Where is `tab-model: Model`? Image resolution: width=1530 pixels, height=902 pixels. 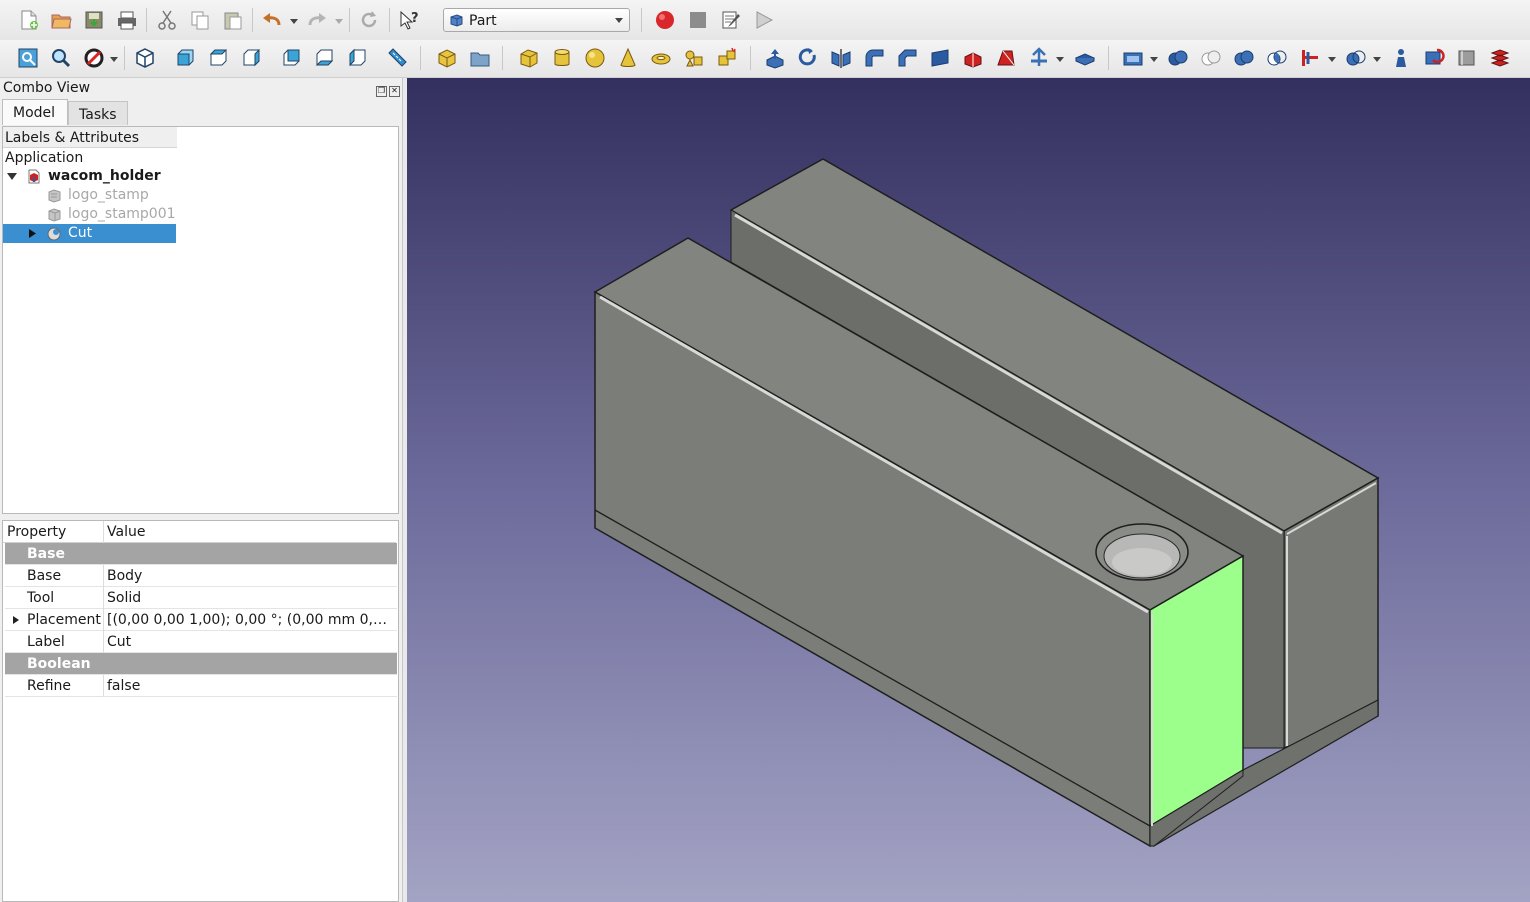 tab-model: Model is located at coordinates (35, 112).